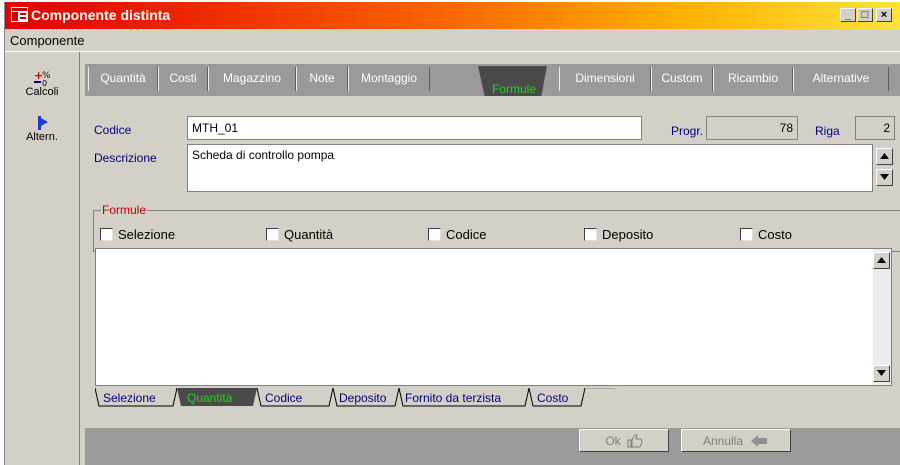  I want to click on deposito-checkbox: Deposito, so click(618, 234).